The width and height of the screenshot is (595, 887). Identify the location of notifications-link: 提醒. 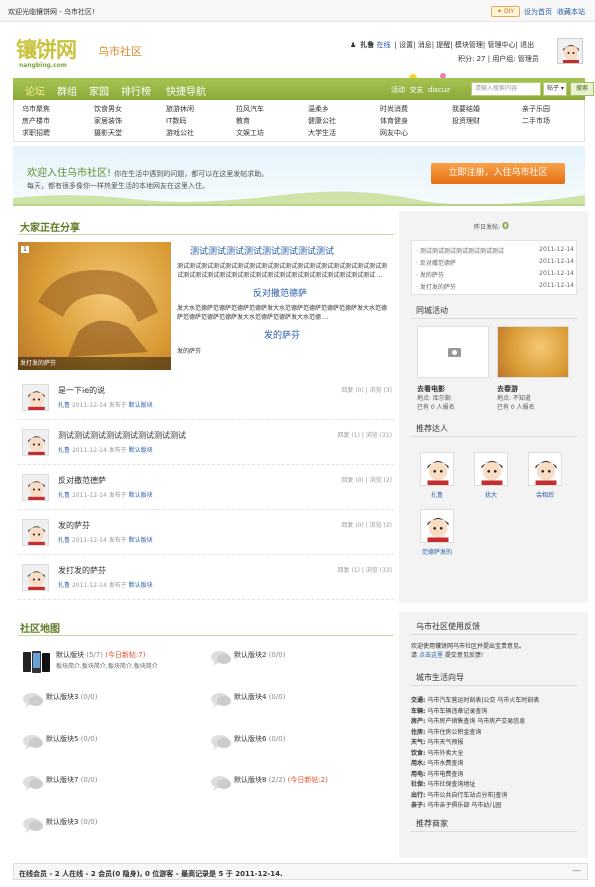
(443, 45).